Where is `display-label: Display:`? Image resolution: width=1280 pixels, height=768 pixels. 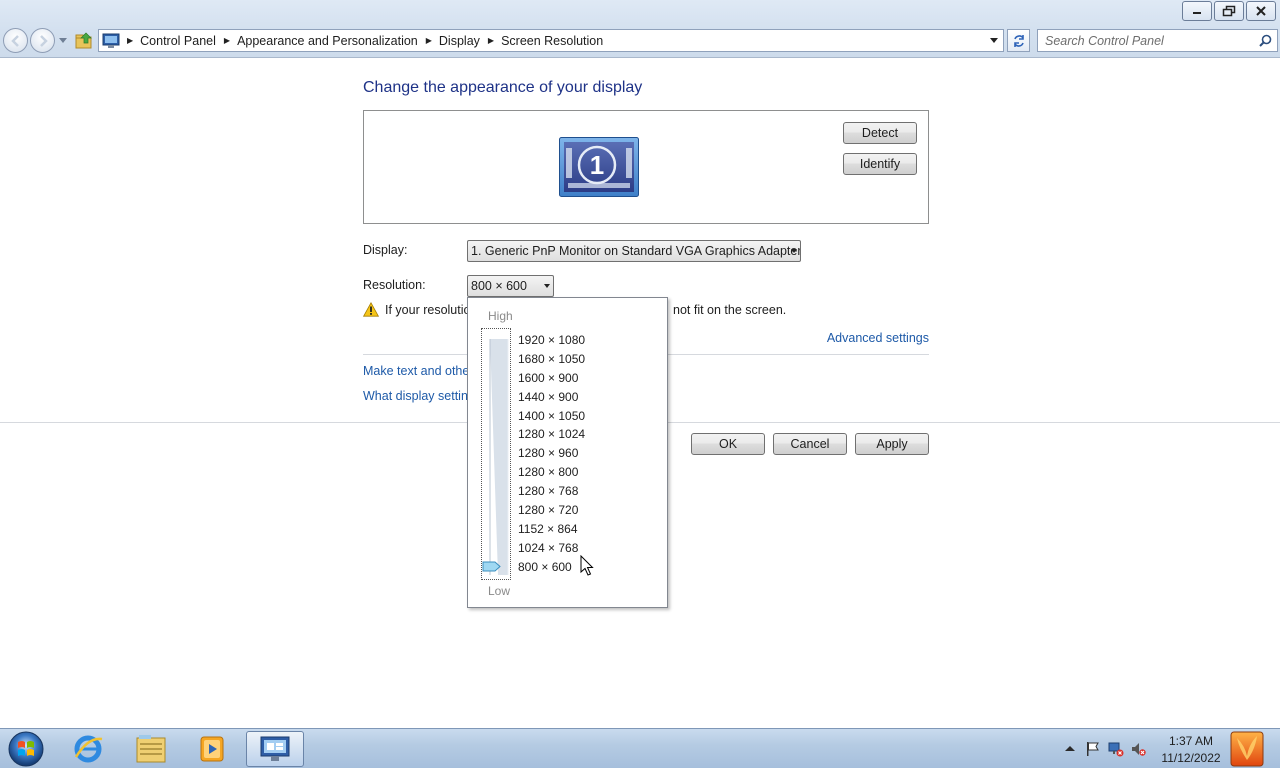 display-label: Display: is located at coordinates (385, 250).